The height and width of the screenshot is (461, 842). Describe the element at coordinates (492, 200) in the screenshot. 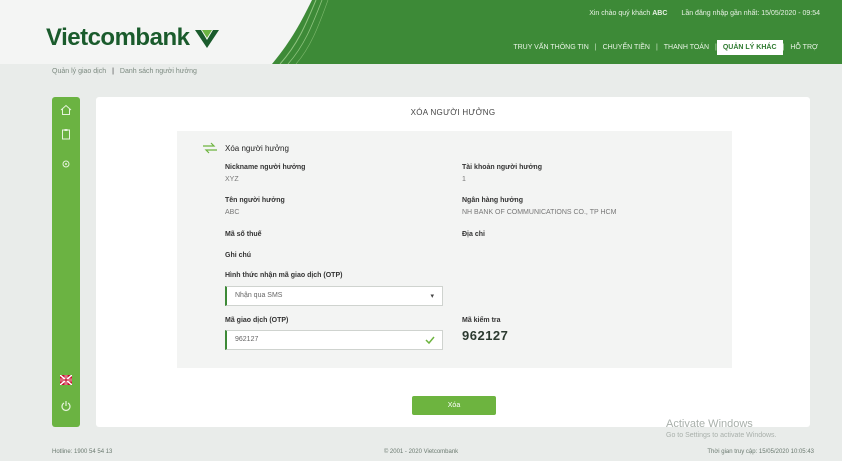

I see `bank-label: Ngân hàng hưởng` at that location.